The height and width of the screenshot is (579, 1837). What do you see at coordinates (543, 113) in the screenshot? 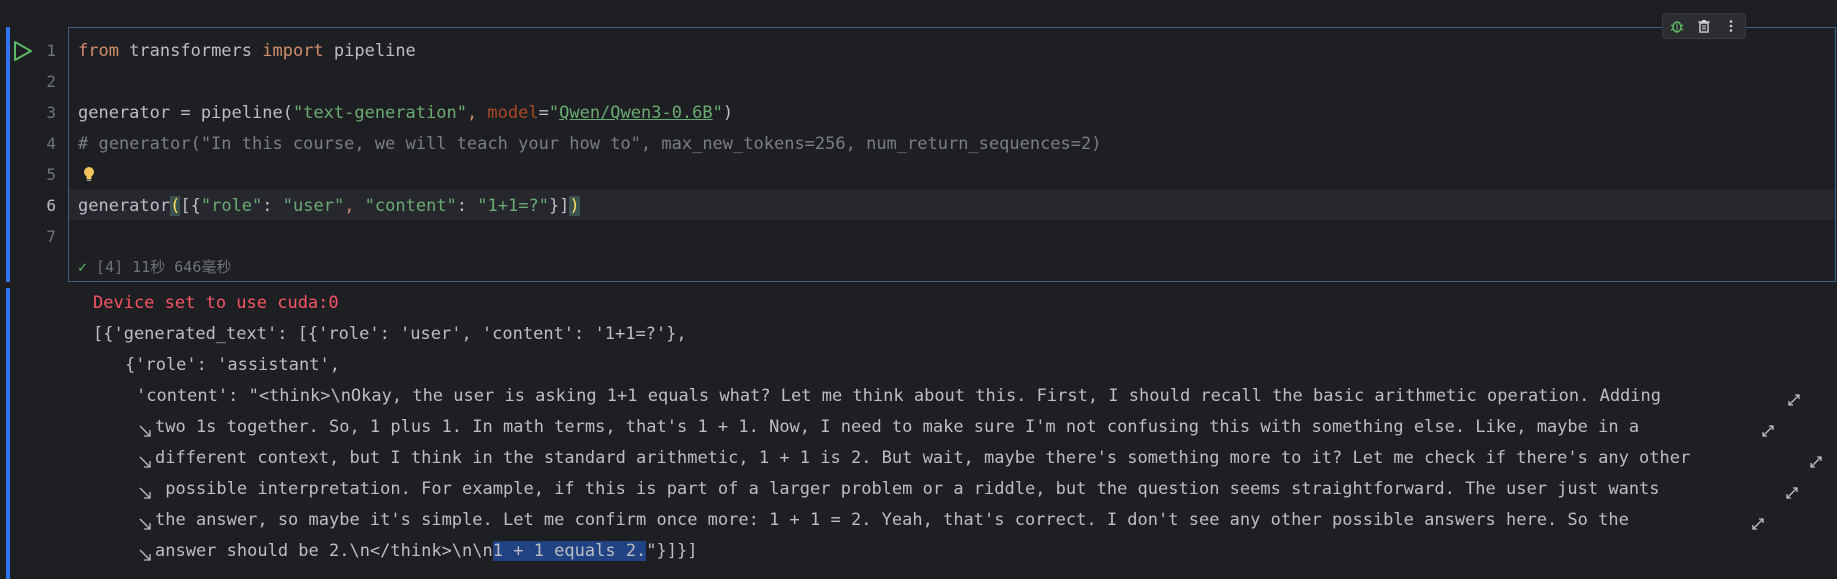
I see `operator: =` at bounding box center [543, 113].